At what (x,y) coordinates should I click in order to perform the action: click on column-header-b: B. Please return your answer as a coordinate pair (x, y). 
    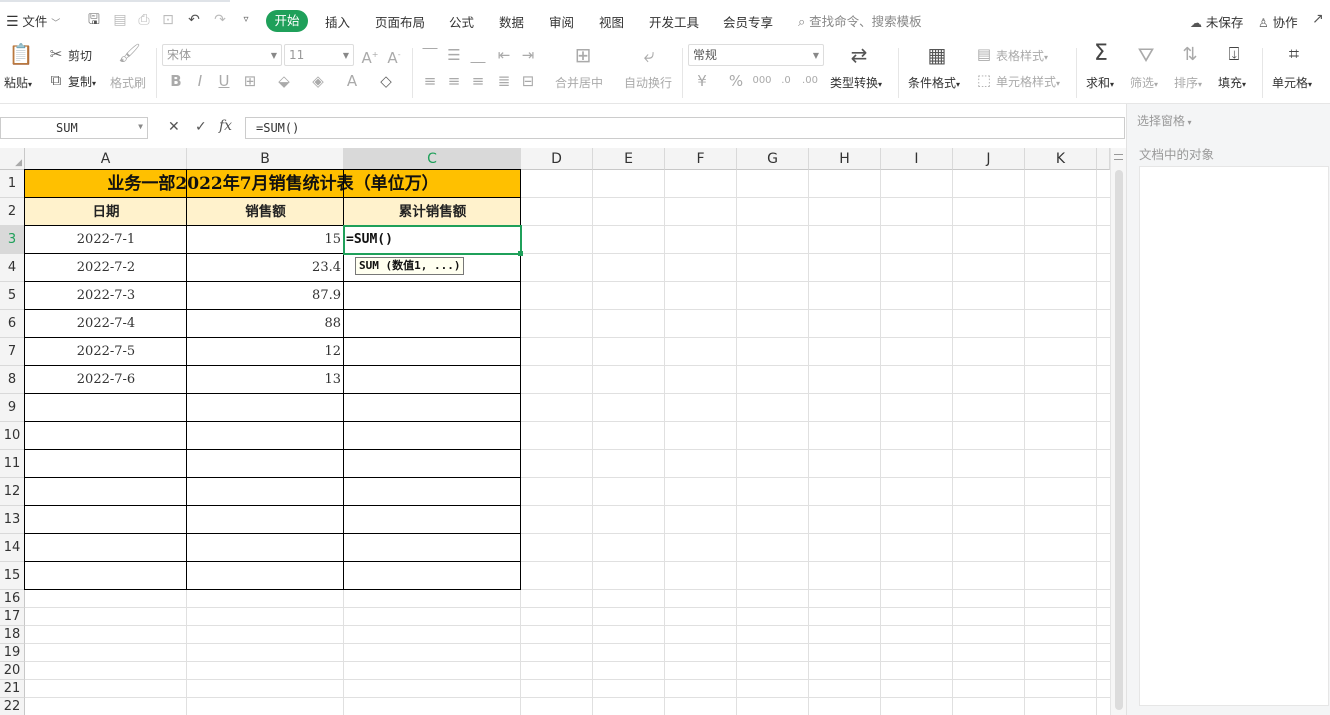
    Looking at the image, I should click on (265, 159).